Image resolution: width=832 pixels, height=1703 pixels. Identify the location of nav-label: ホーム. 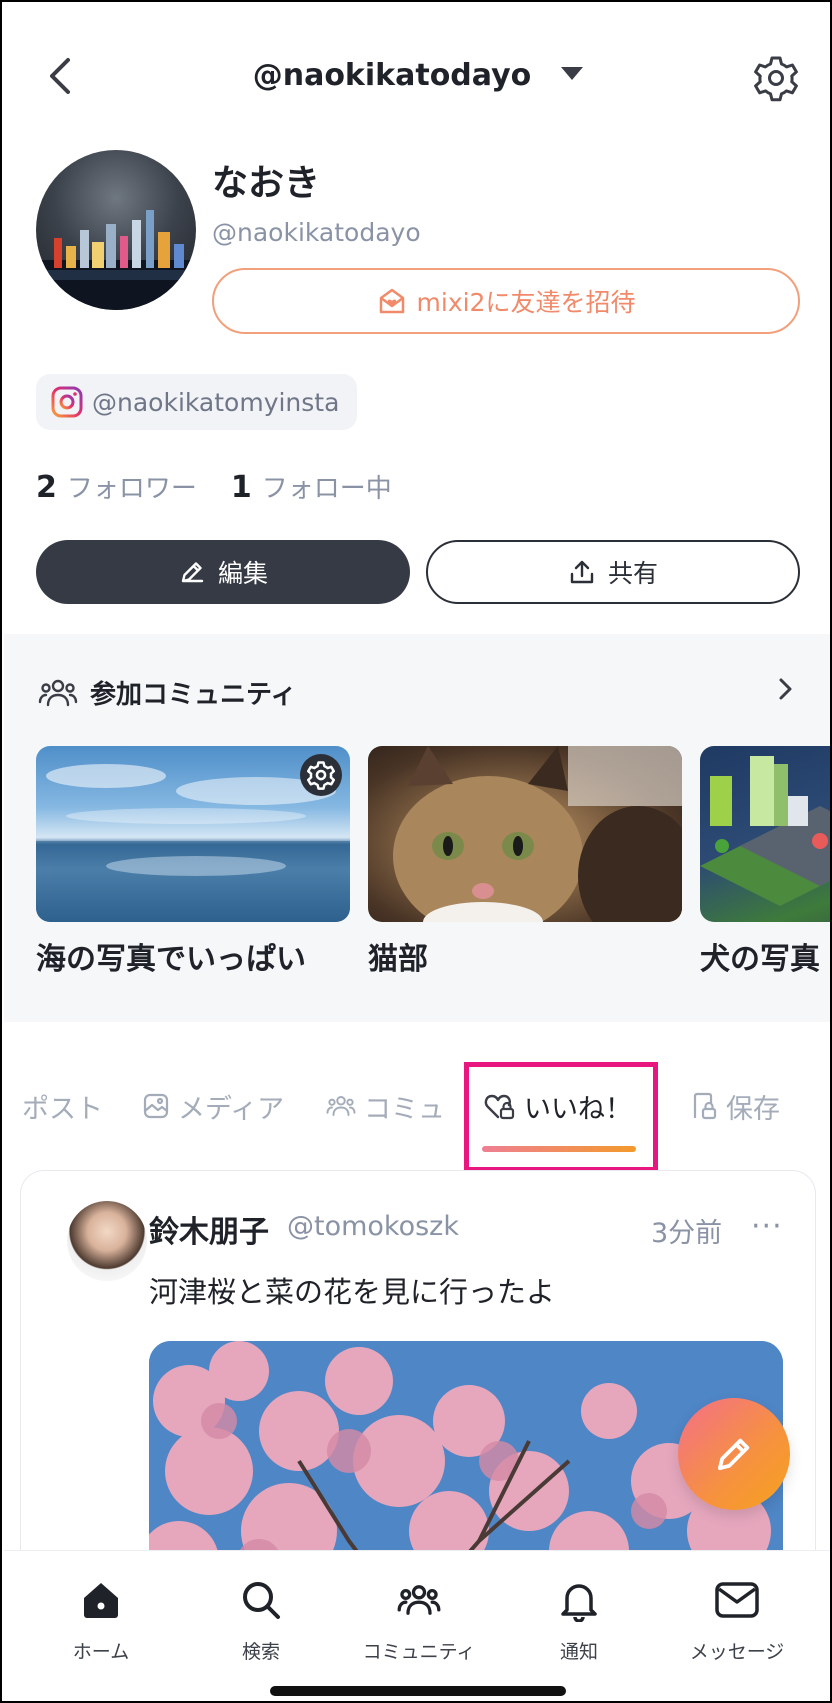
(101, 1652).